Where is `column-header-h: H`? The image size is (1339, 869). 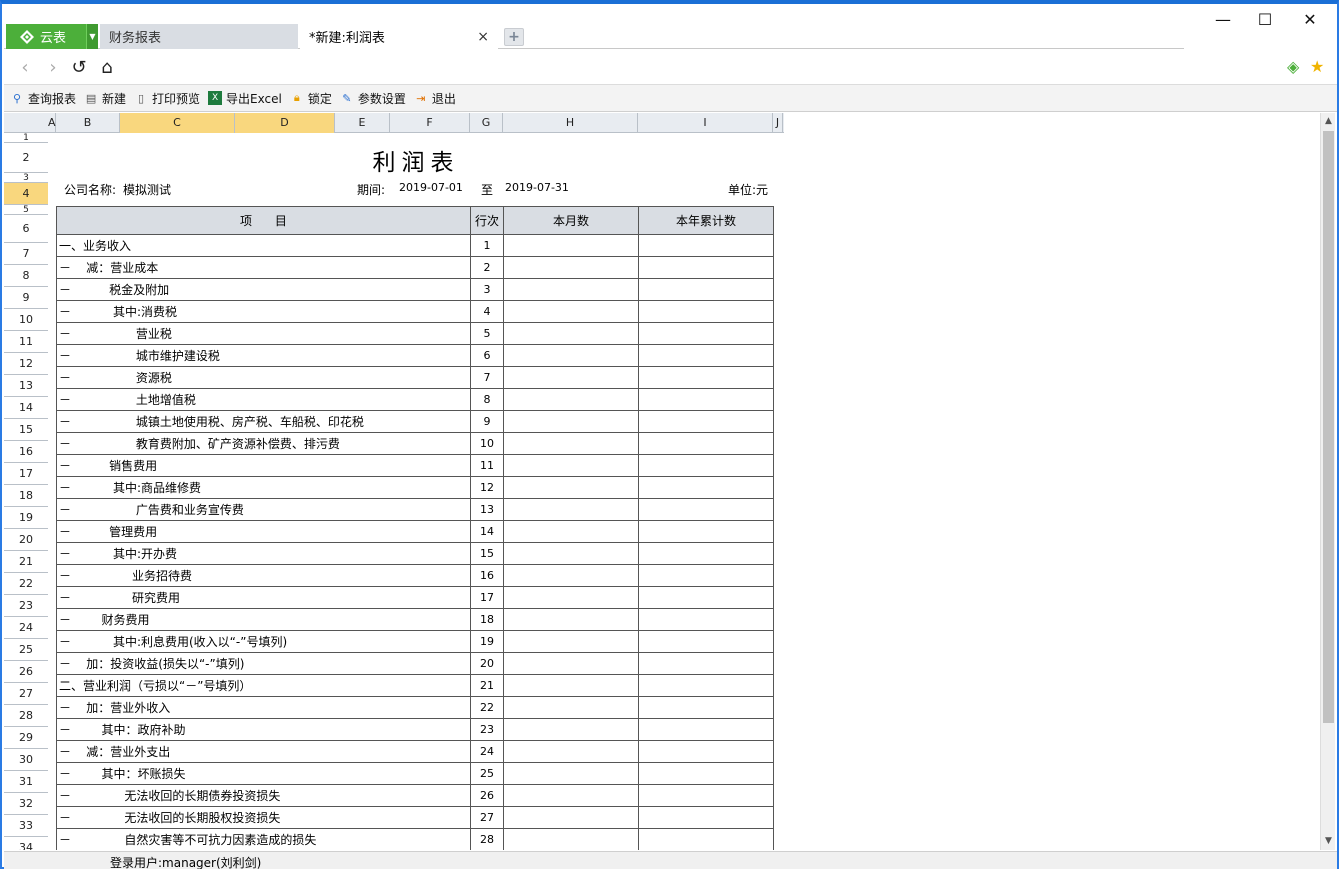 column-header-h: H is located at coordinates (570, 123).